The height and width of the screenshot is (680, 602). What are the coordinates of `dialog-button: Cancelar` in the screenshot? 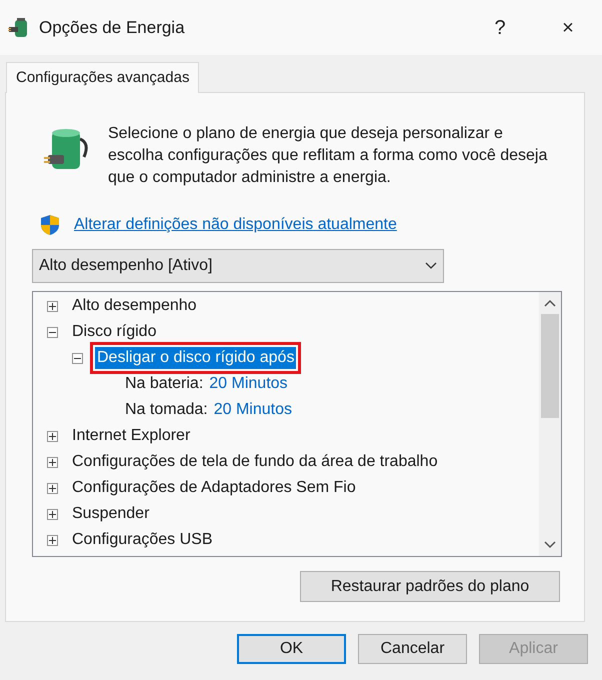 It's located at (412, 649).